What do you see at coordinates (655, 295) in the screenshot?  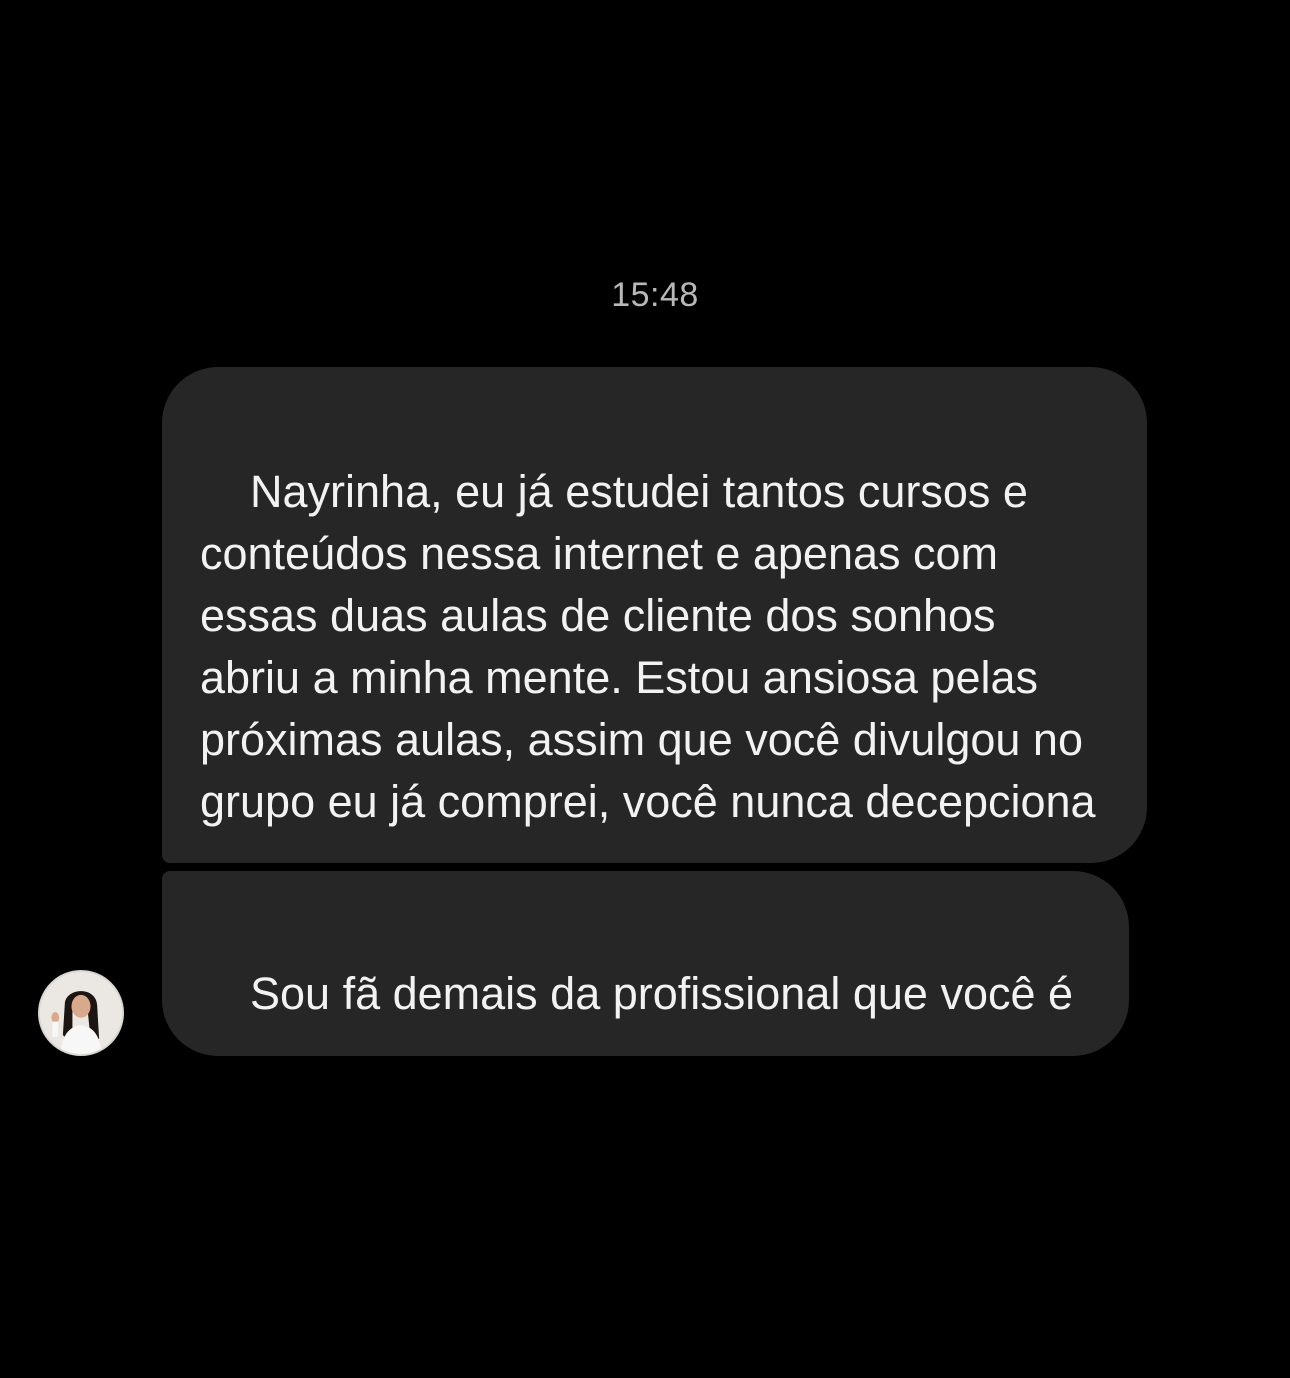 I see `message-timestamp: 15:48` at bounding box center [655, 295].